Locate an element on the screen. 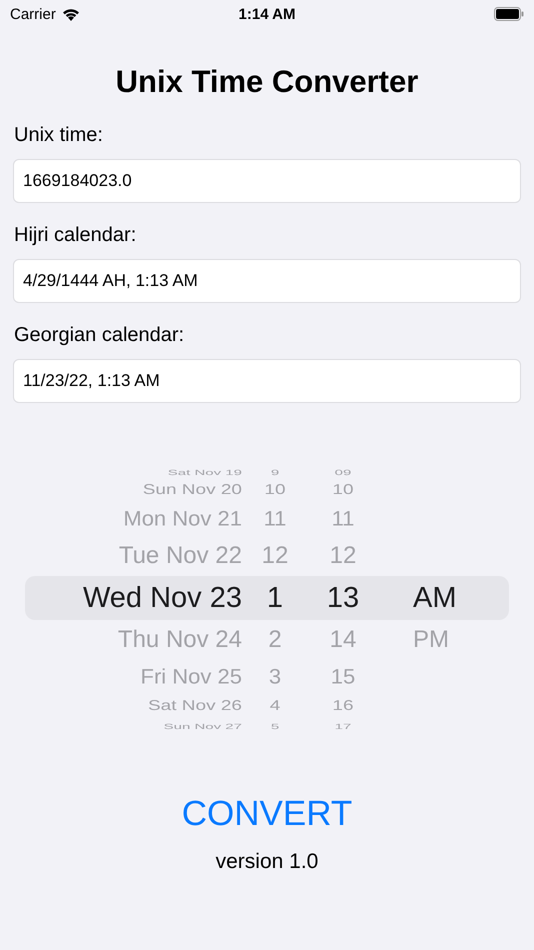 This screenshot has height=950, width=534. period-option: AM is located at coordinates (428, 598).